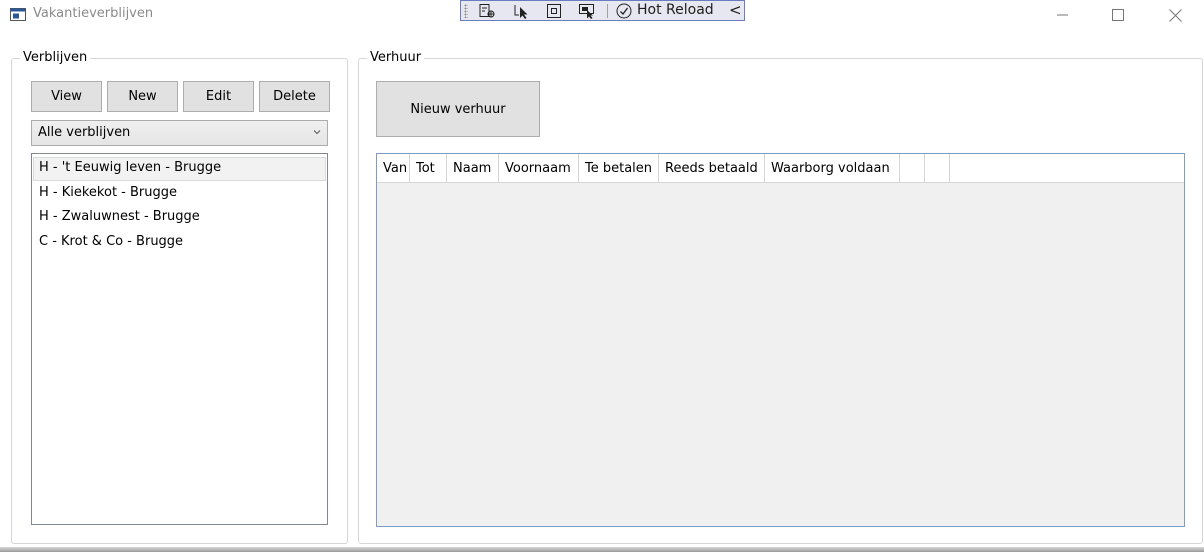  I want to click on close-icon, so click(1175, 15).